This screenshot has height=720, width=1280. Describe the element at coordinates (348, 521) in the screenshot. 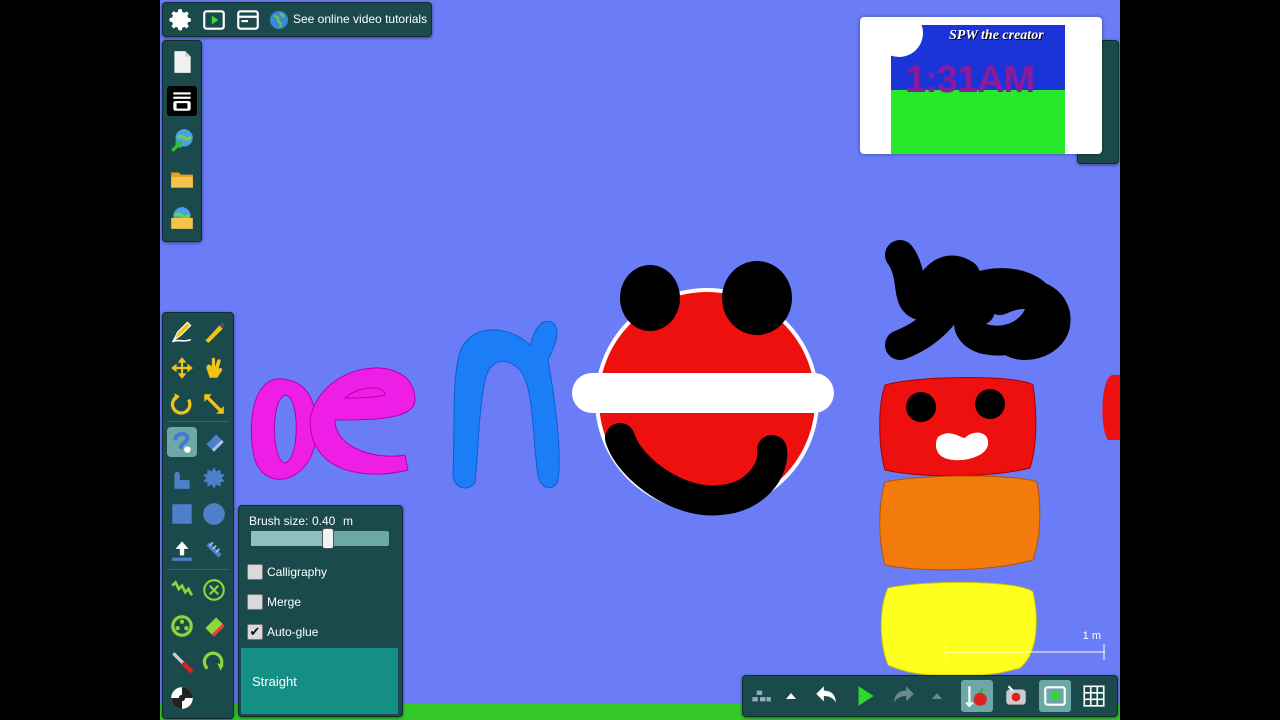

I see `brush-size-unit: m` at that location.